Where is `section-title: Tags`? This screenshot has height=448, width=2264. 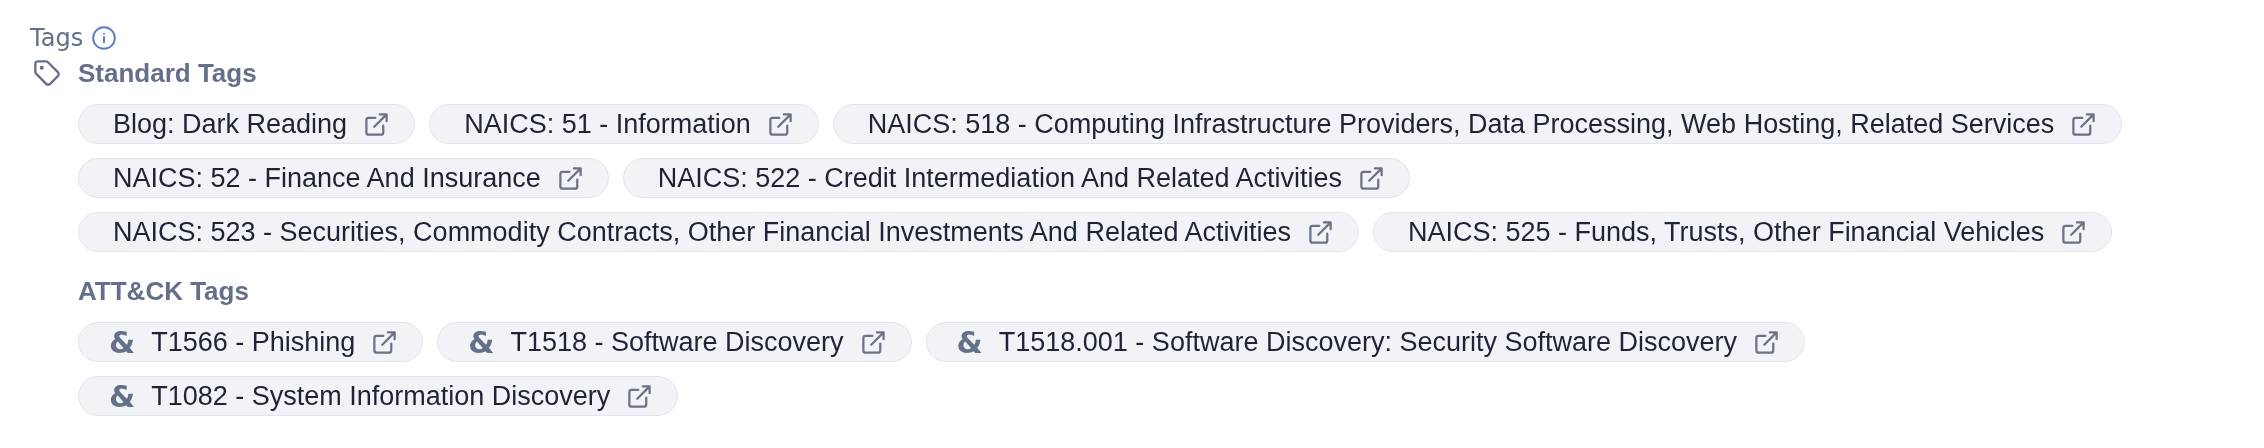 section-title: Tags is located at coordinates (57, 38).